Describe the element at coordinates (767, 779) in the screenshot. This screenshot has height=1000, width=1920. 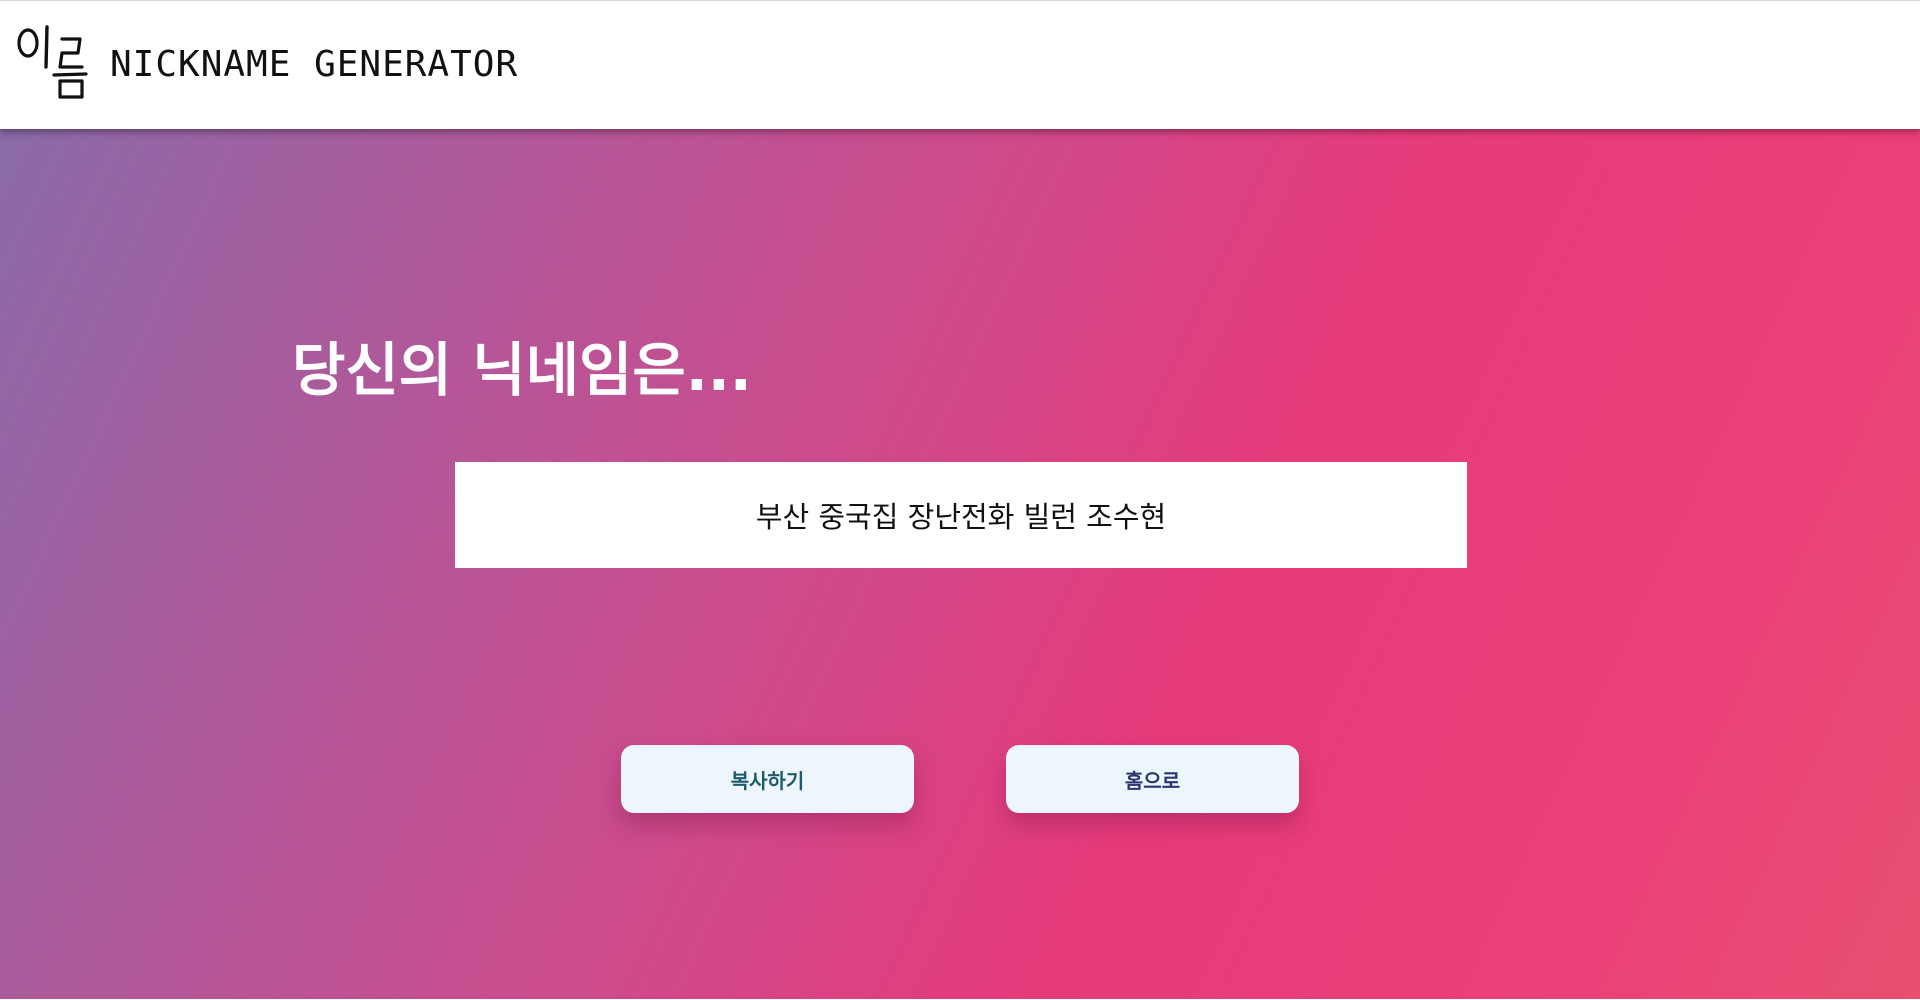
I see `copy-button: 복사하기` at that location.